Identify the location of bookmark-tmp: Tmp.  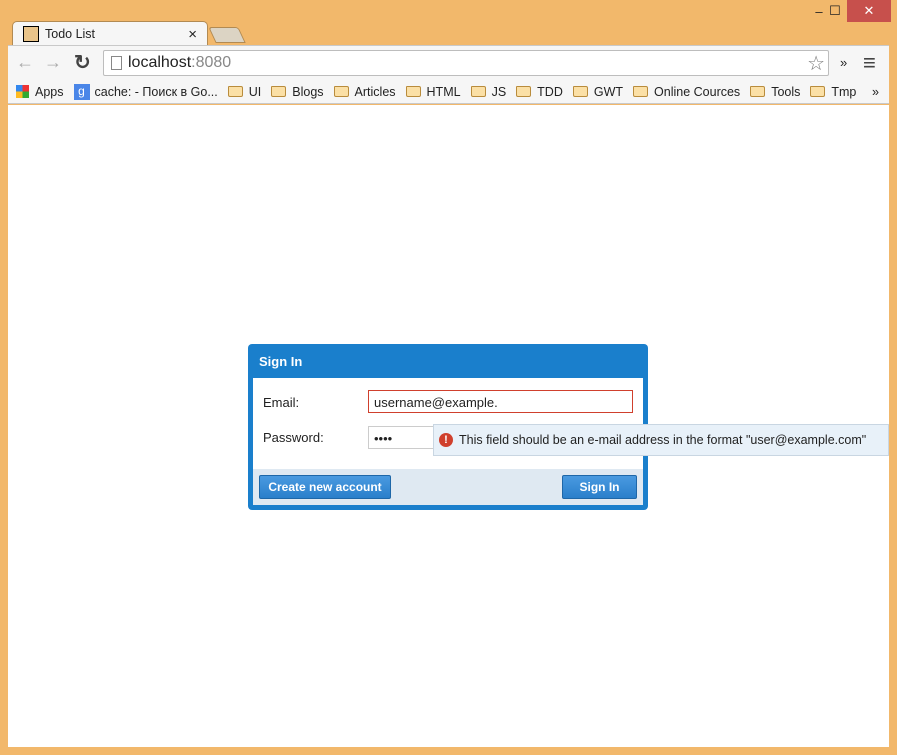
(833, 92).